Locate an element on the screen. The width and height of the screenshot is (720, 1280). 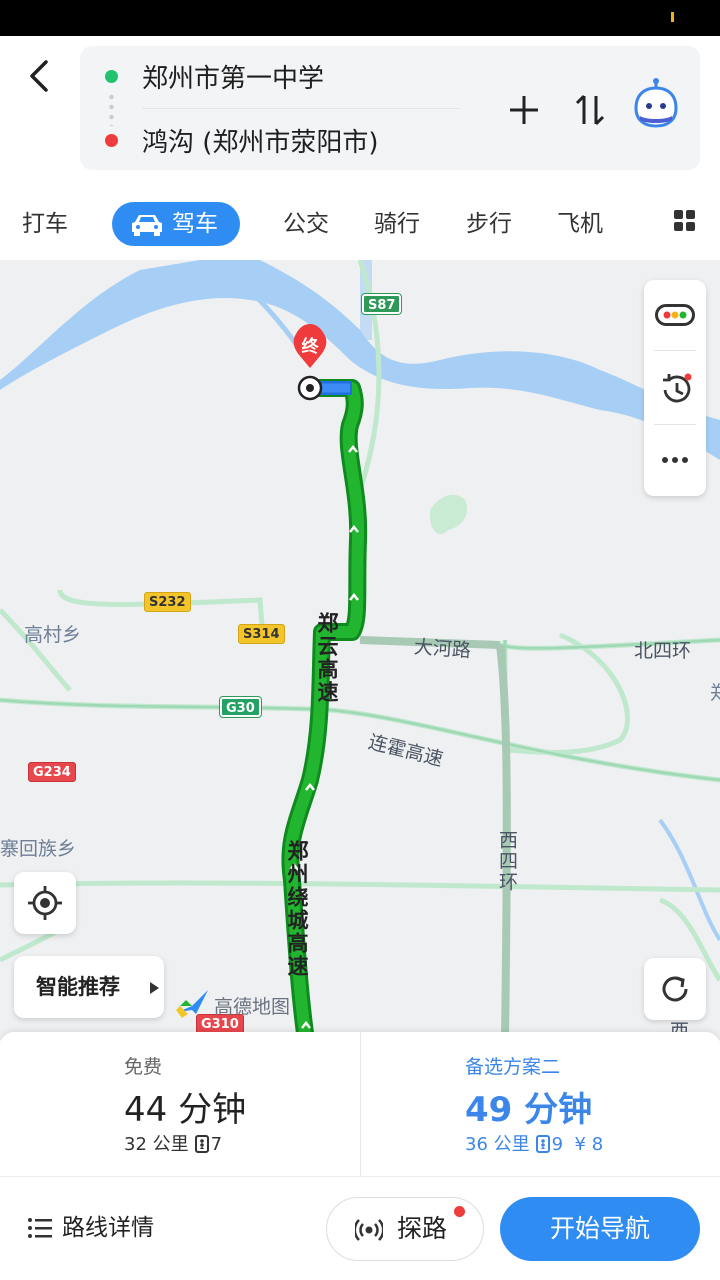
amap-logo: 高德地图 is located at coordinates (232, 1004).